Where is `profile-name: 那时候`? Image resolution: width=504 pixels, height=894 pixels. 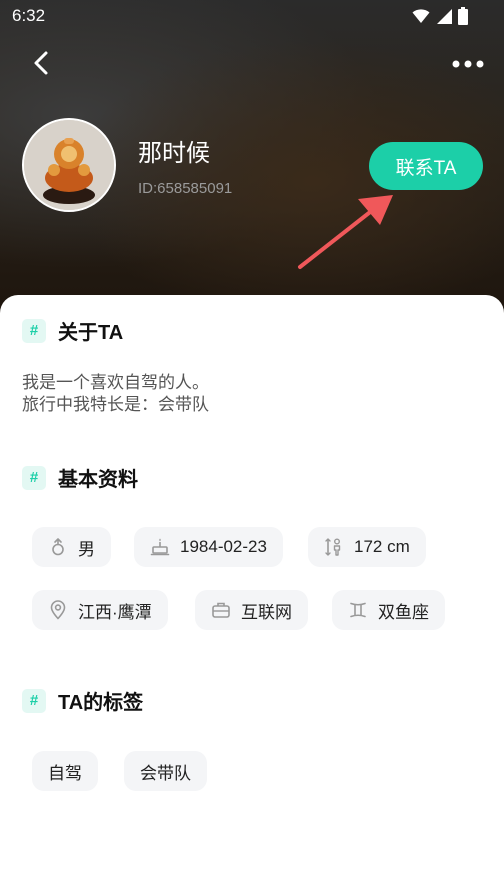 profile-name: 那时候 is located at coordinates (174, 153).